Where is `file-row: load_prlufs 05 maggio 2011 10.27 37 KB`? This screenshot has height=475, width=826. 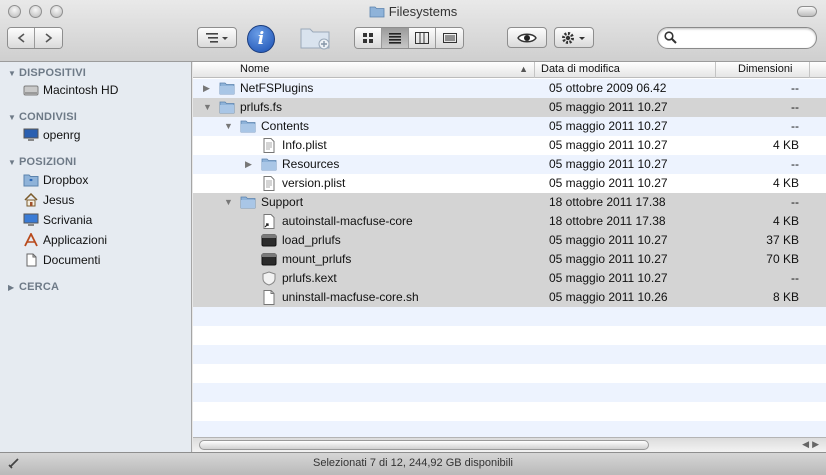
file-row: load_prlufs 05 maggio 2011 10.27 37 KB is located at coordinates (509, 240).